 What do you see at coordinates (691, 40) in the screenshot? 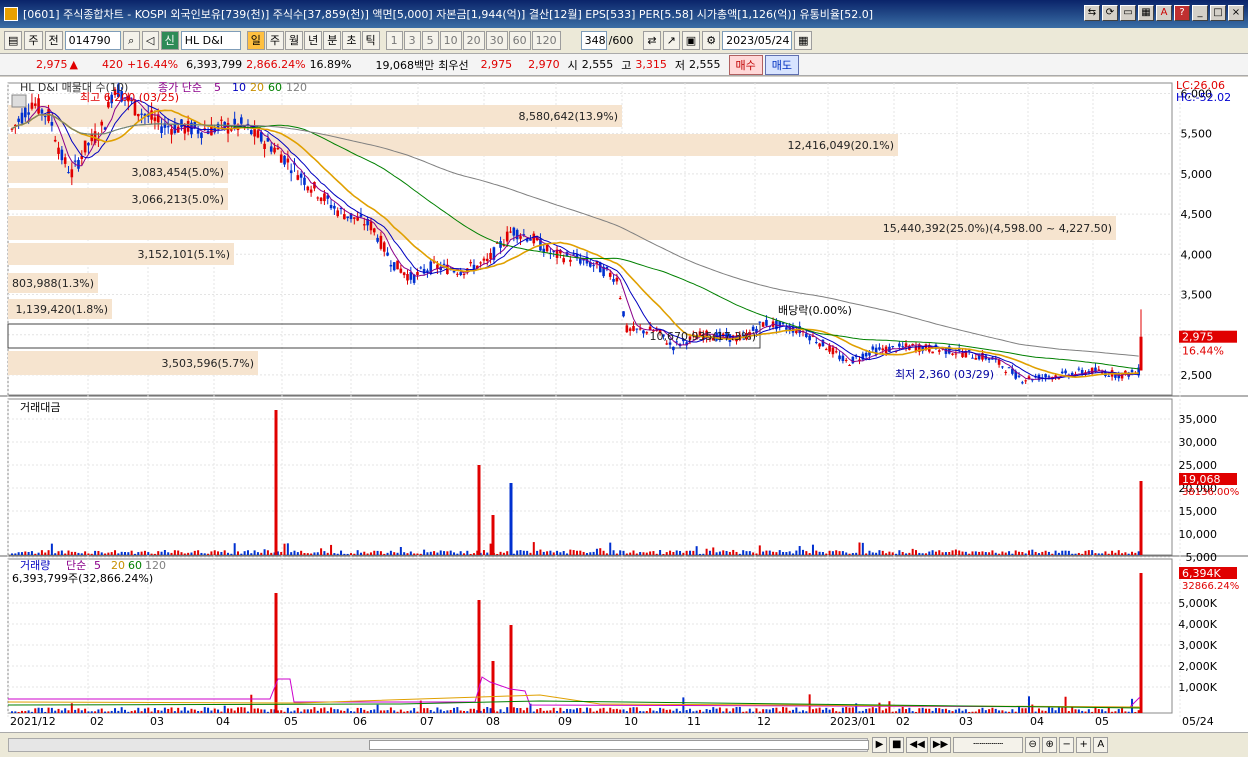
I see `save-icon: ▣` at bounding box center [691, 40].